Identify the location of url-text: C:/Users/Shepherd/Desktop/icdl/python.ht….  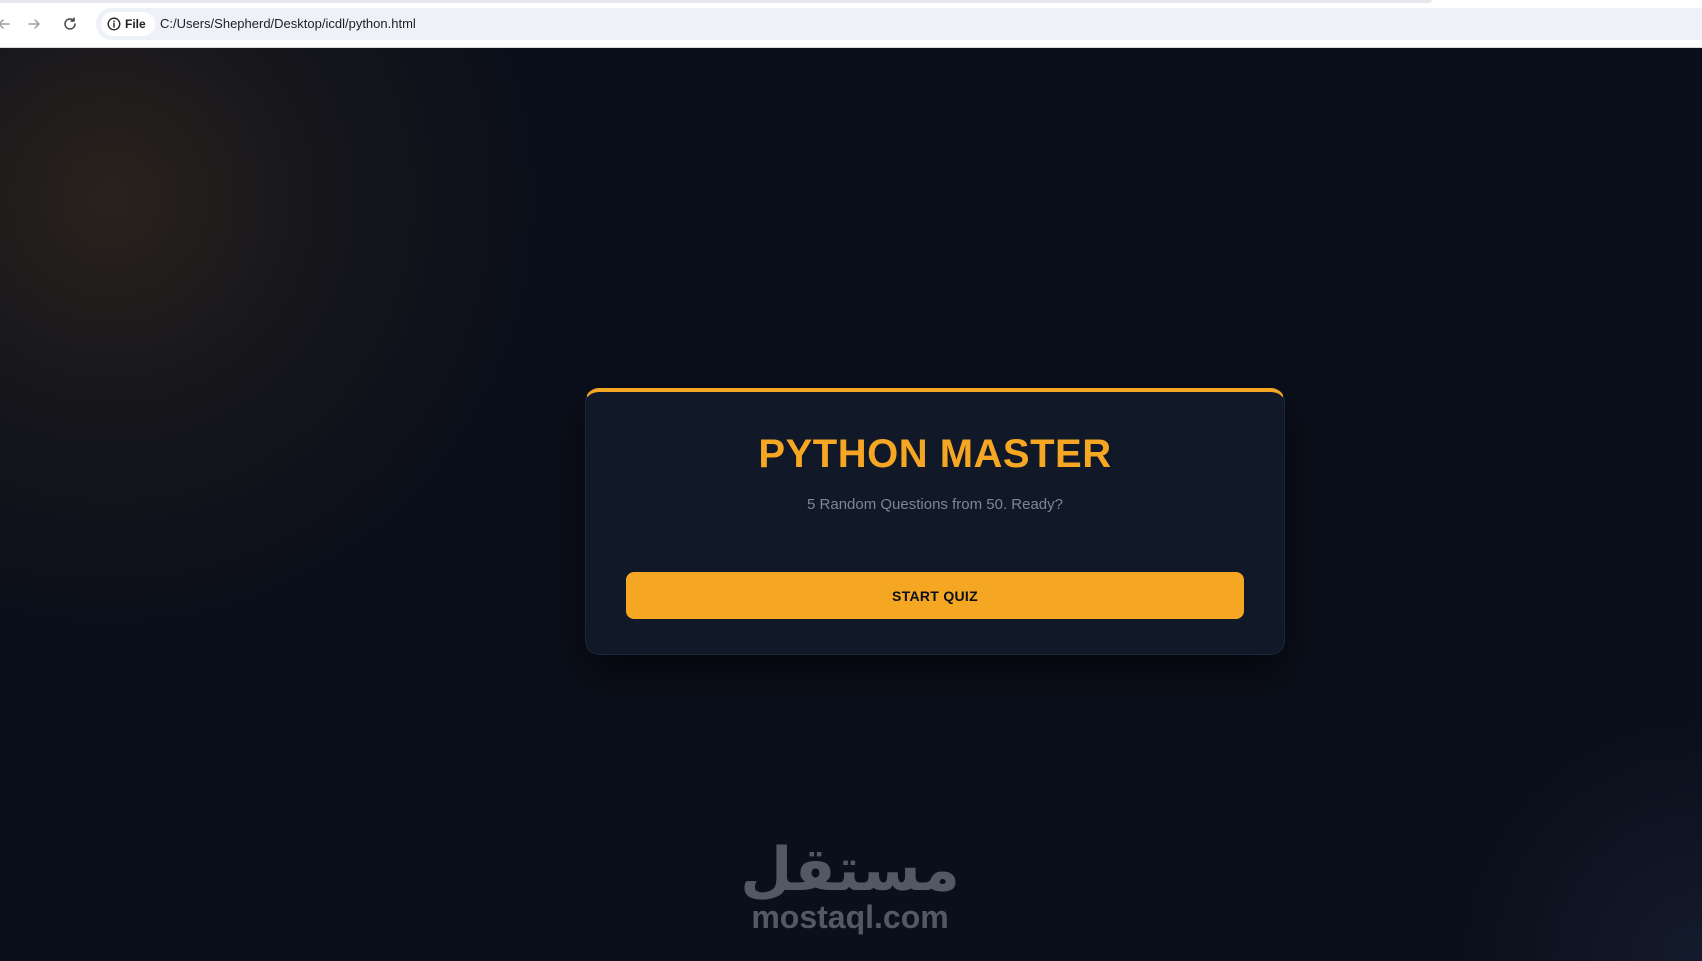
(288, 23).